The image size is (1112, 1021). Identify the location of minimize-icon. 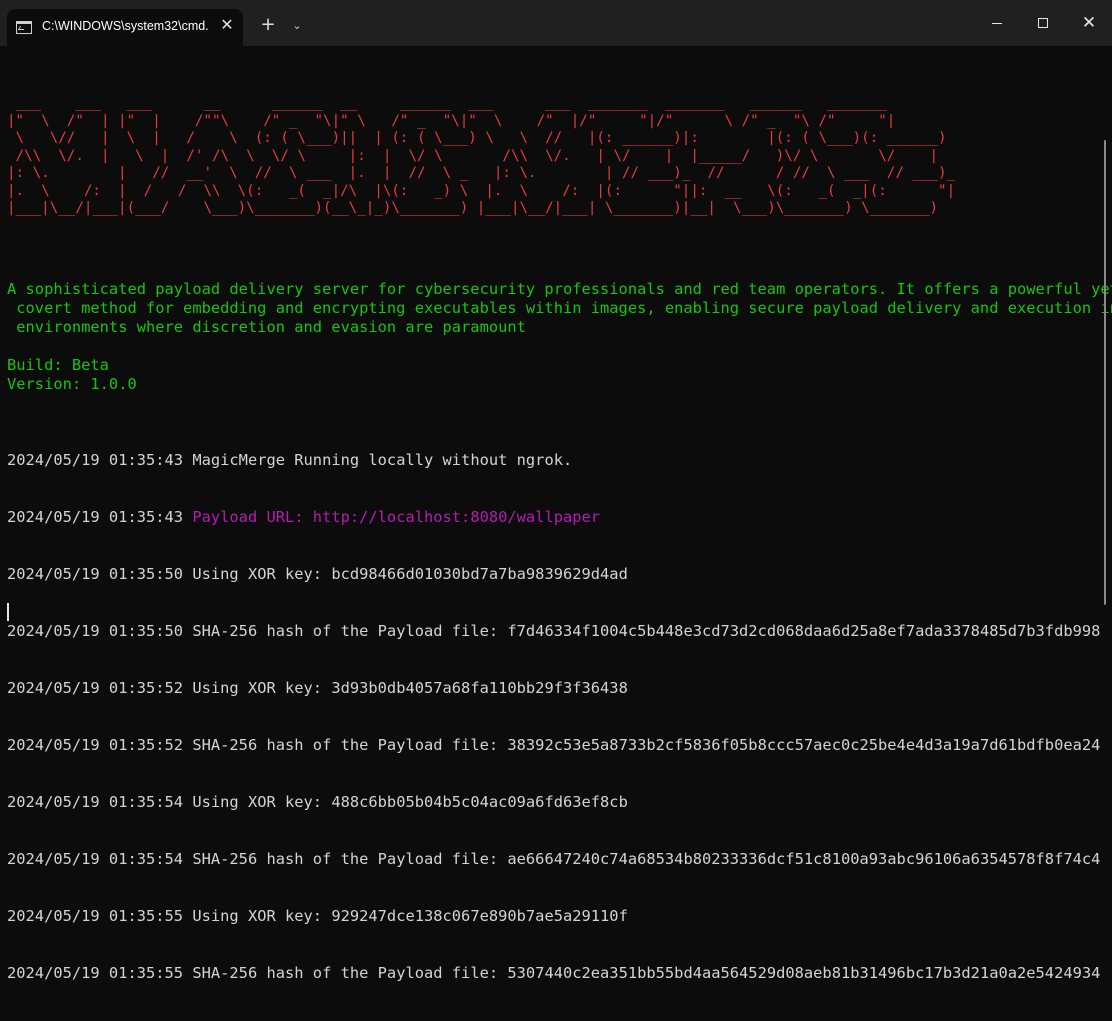
(997, 23).